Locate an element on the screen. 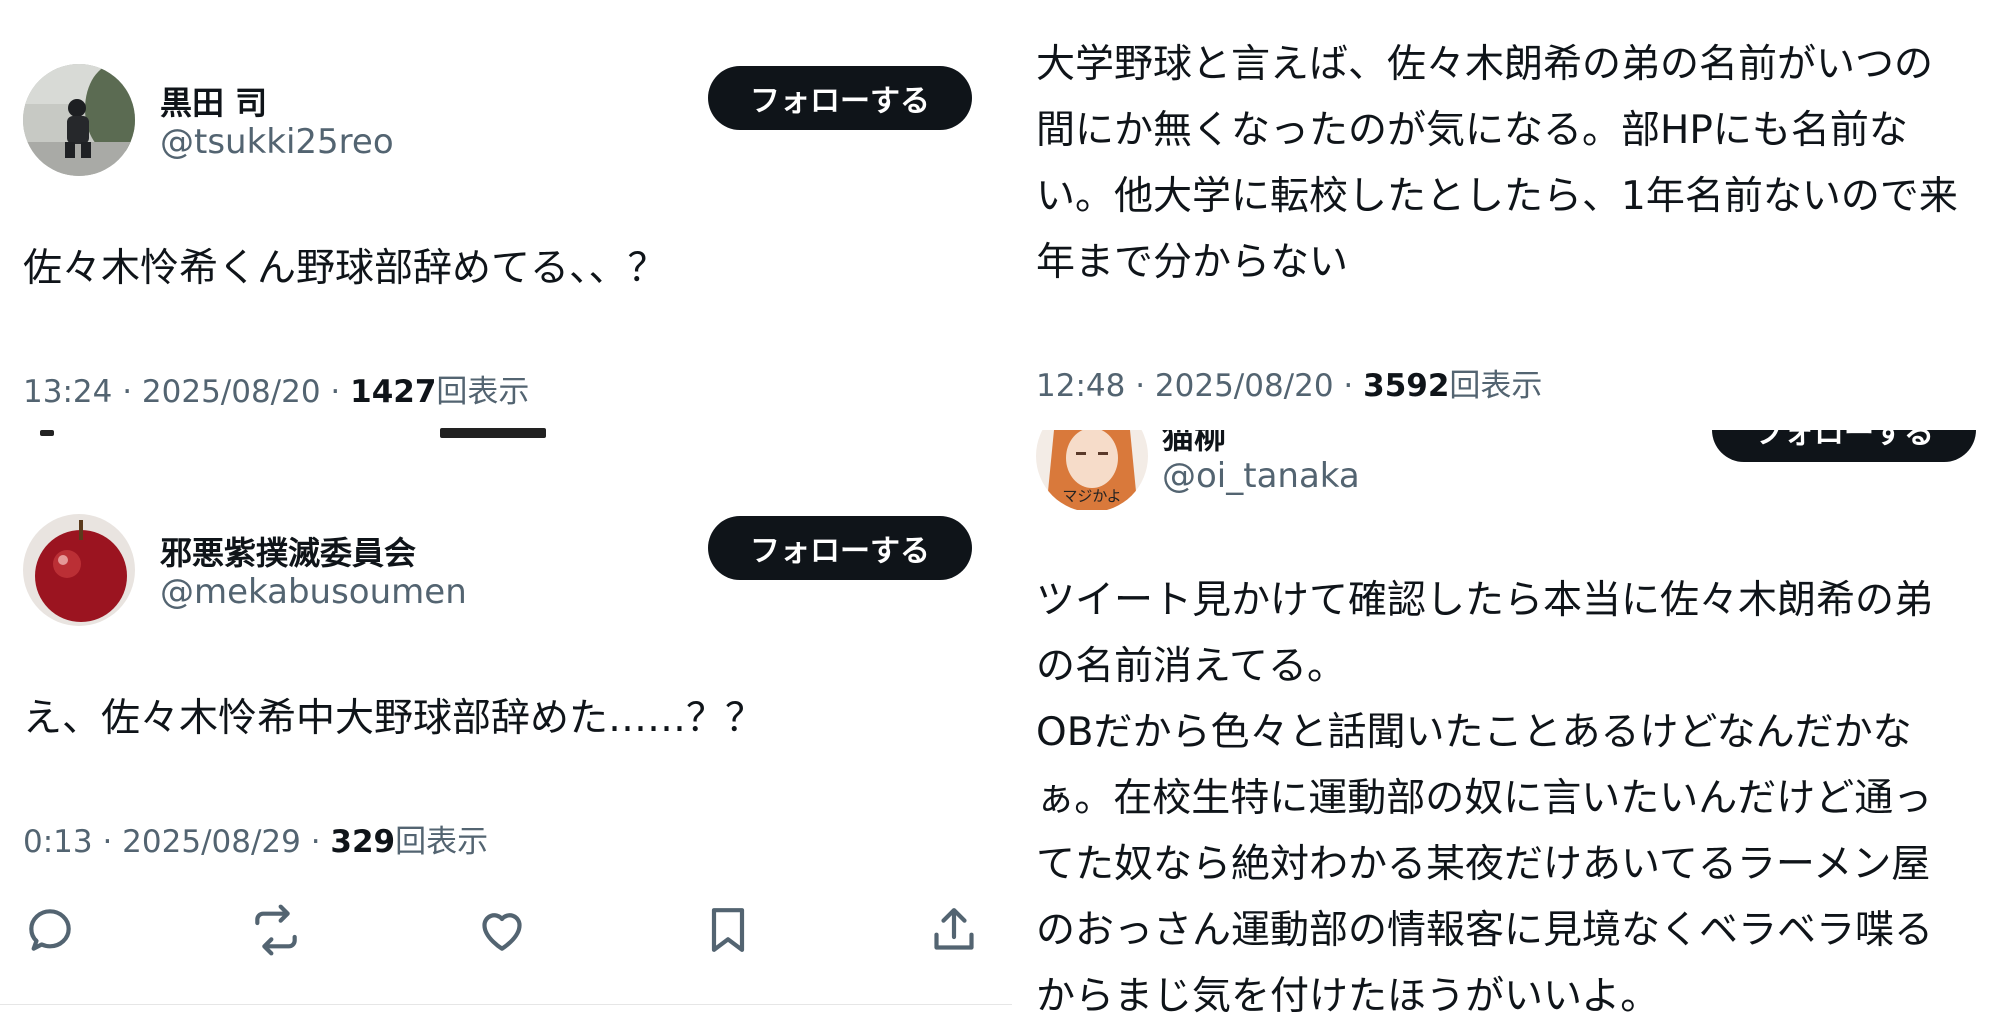 The height and width of the screenshot is (1030, 2008). reply-icon is located at coordinates (50, 930).